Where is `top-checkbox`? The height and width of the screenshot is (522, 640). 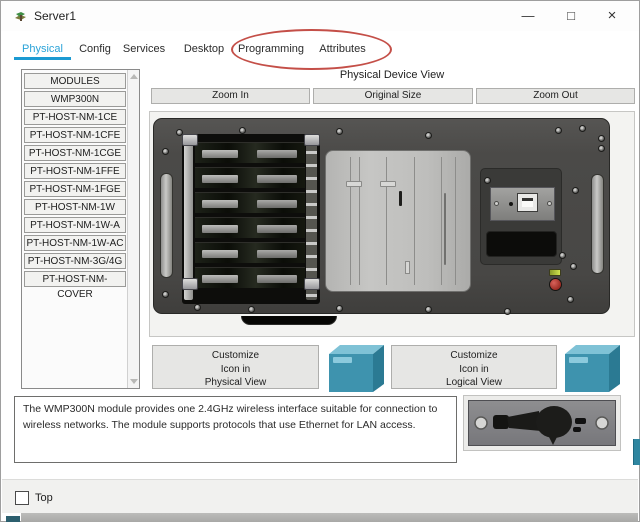
top-checkbox is located at coordinates (22, 498).